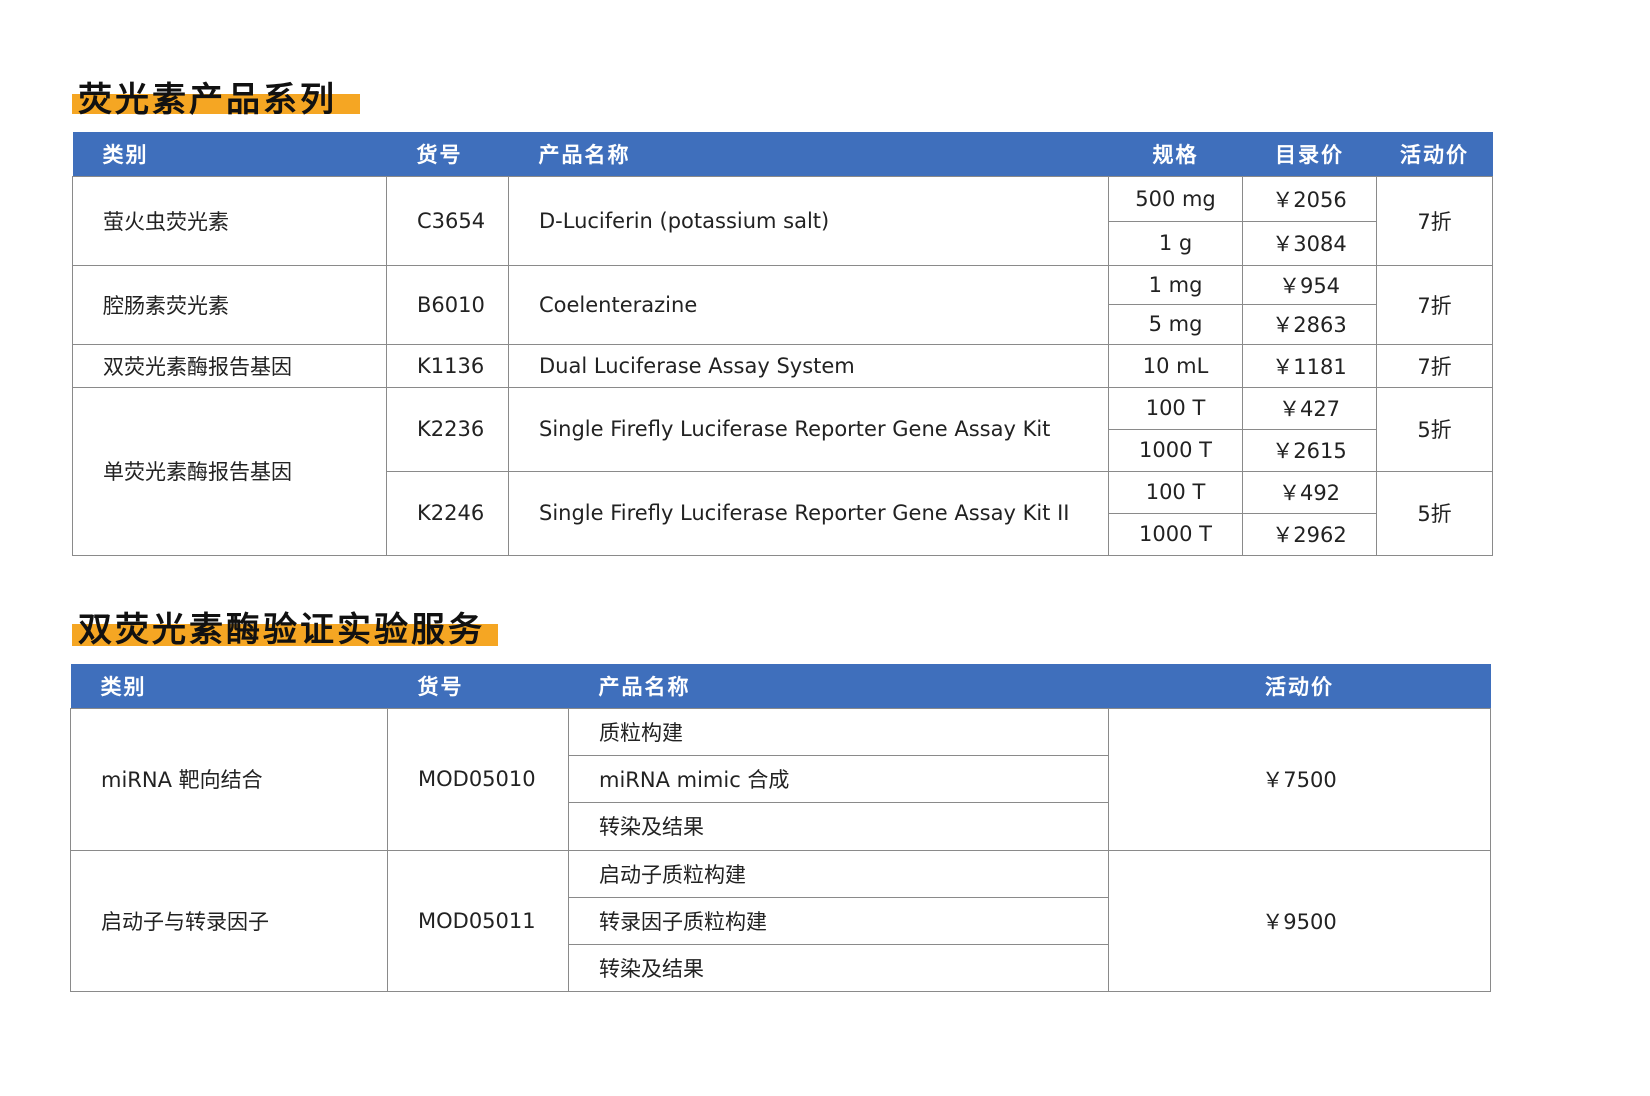 This screenshot has height=1096, width=1650. What do you see at coordinates (229, 779) in the screenshot?
I see `category-cell: miRNA 靶向结合` at bounding box center [229, 779].